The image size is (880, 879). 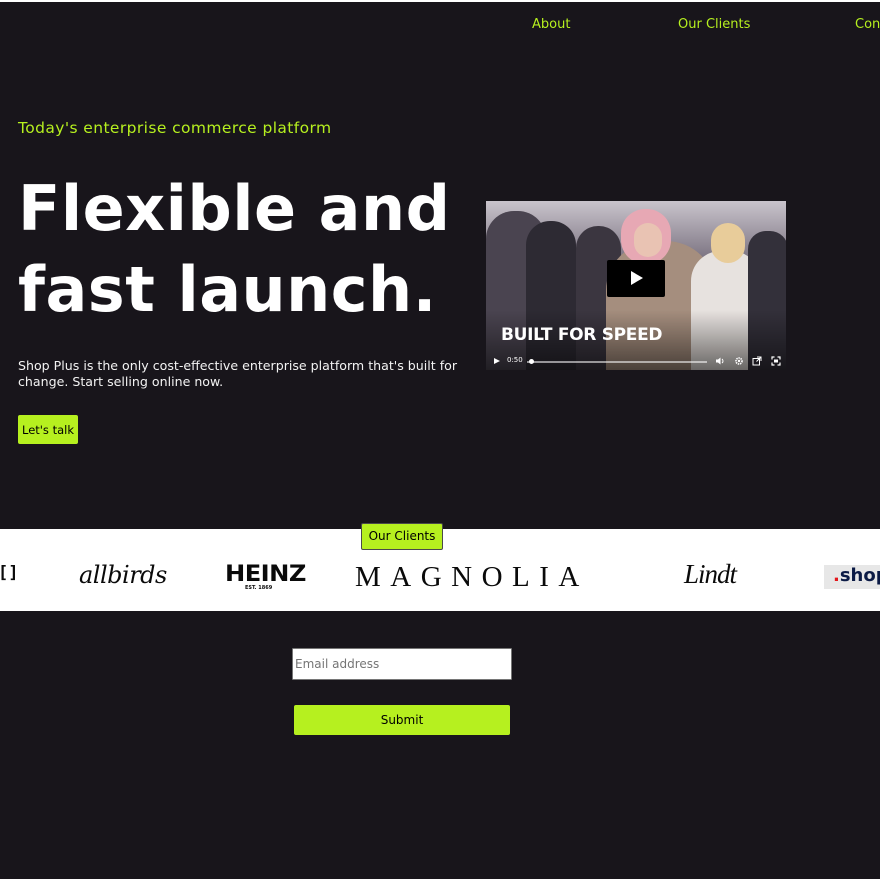 I want to click on submit-button: Submit, so click(x=402, y=720).